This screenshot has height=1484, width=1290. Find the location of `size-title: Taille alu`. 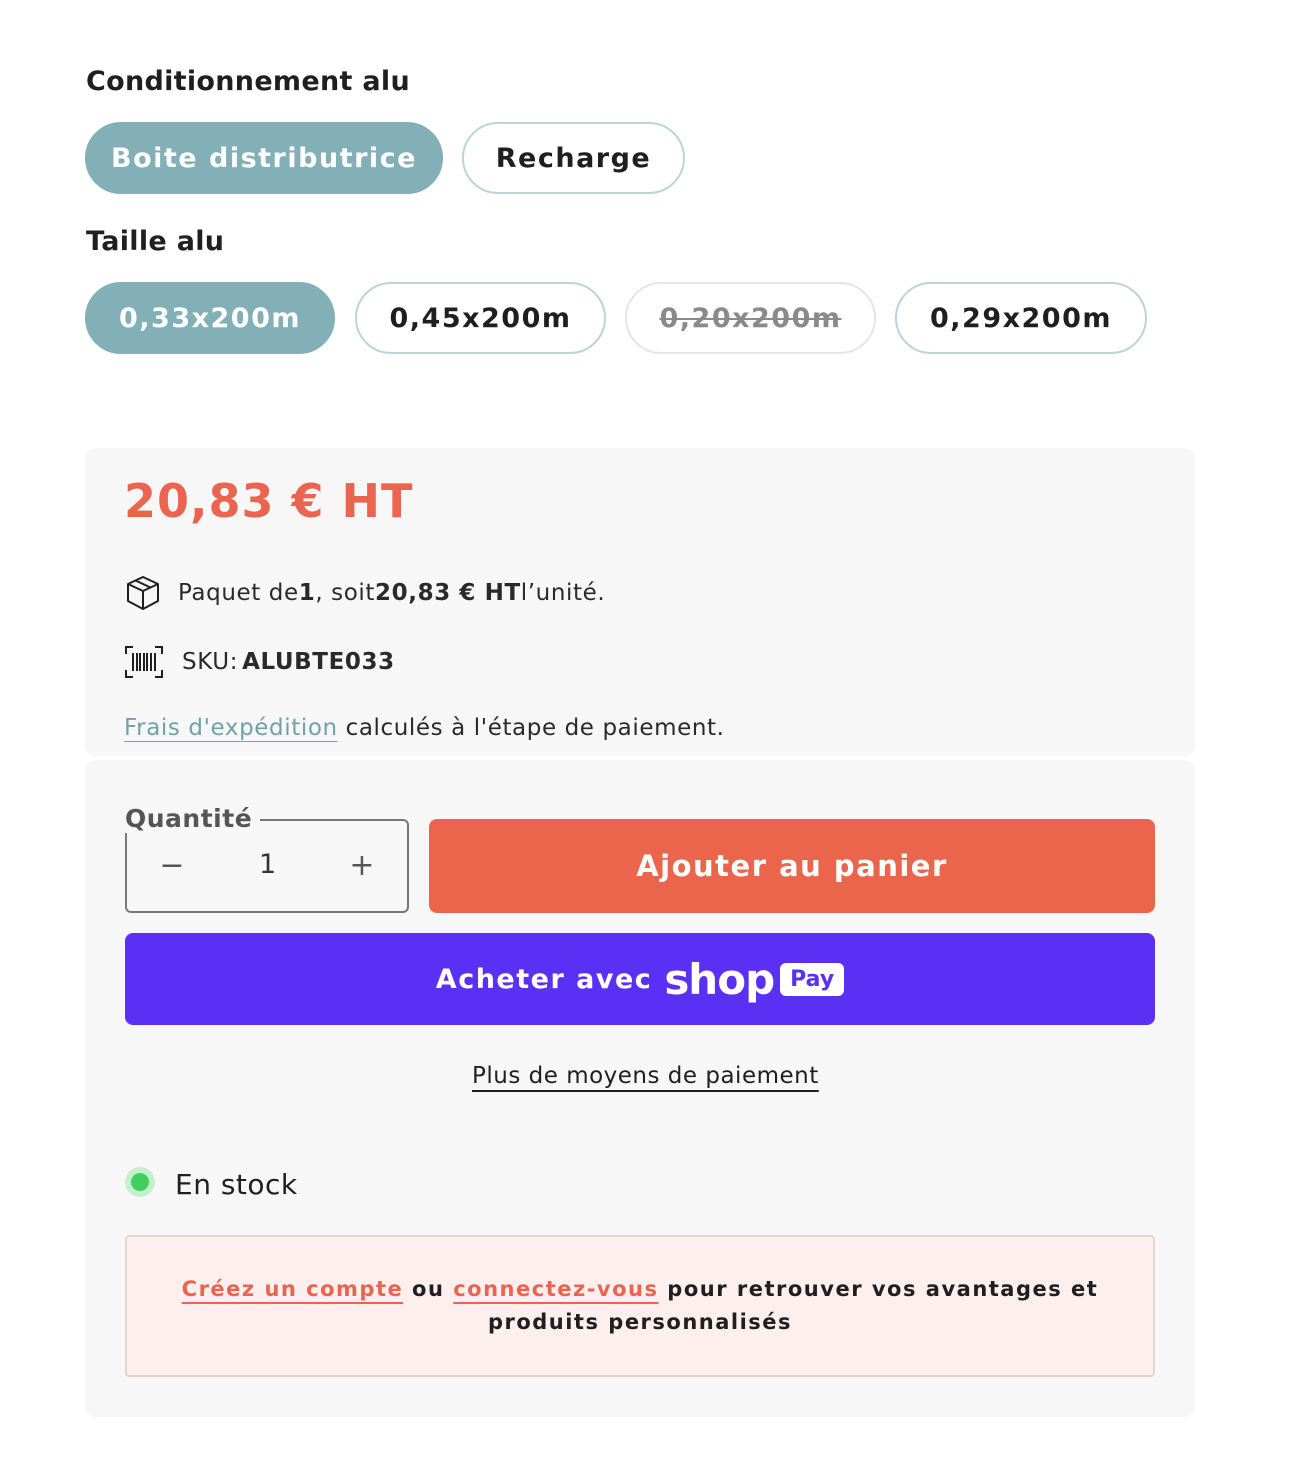

size-title: Taille alu is located at coordinates (155, 241).